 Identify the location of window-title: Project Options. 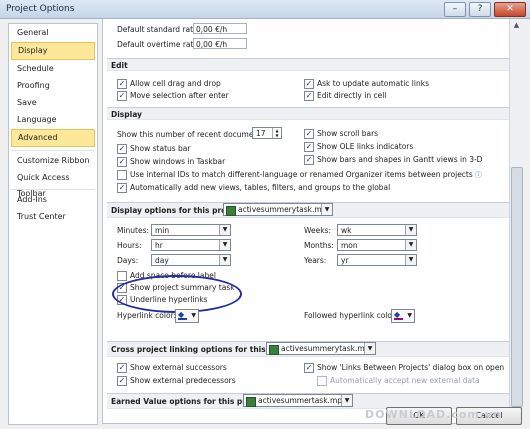
(40, 9).